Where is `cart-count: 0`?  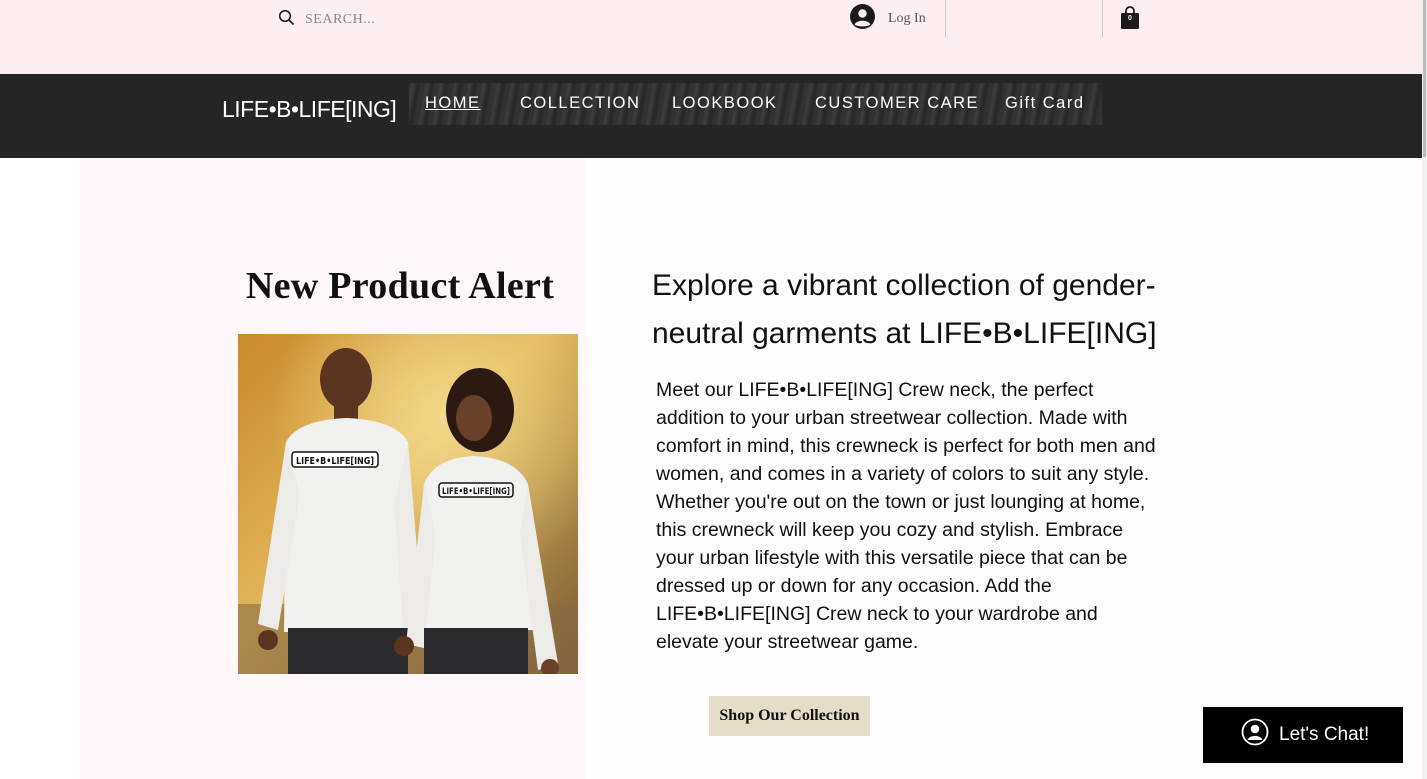 cart-count: 0 is located at coordinates (1130, 18).